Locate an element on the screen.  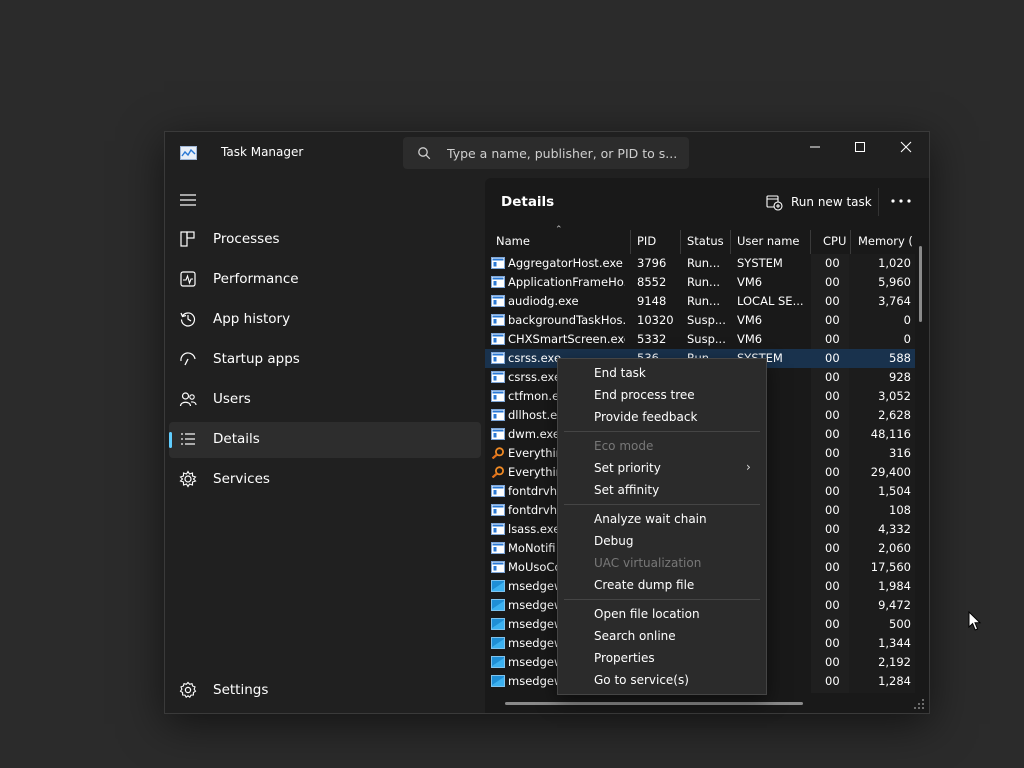
horizontal-scrollbar is located at coordinates (654, 703).